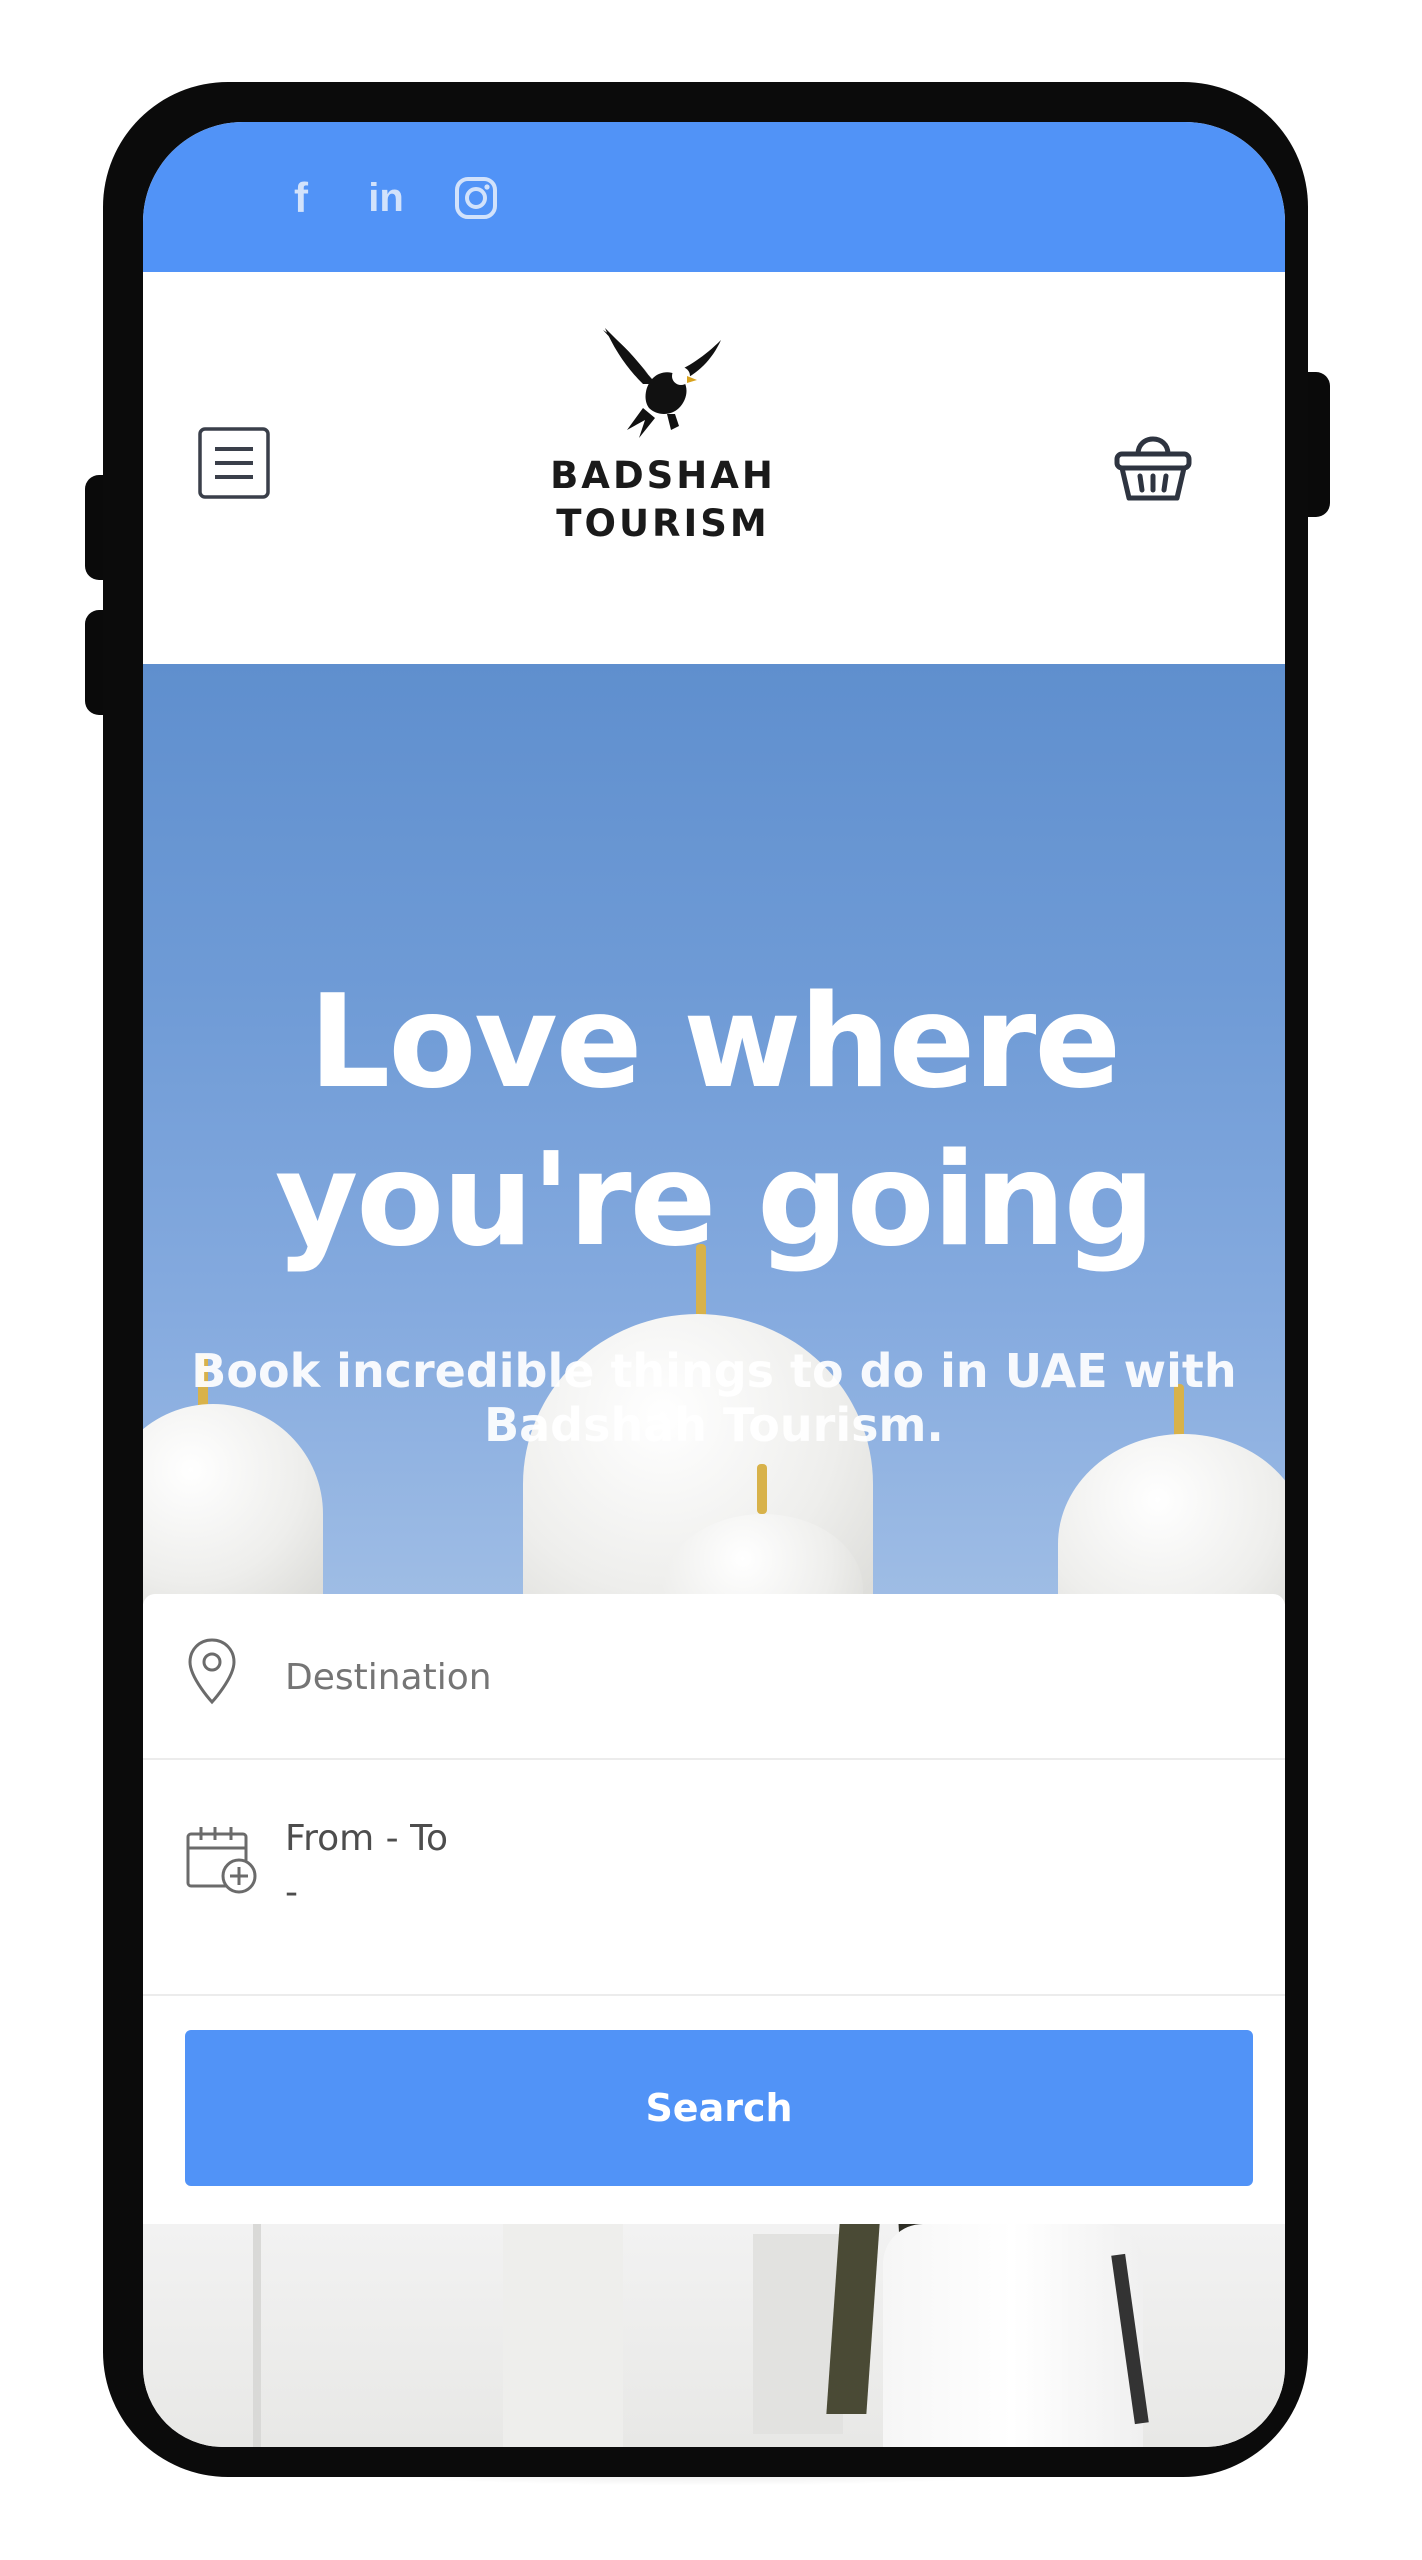  I want to click on mosque-dome, so click(1171, 1519).